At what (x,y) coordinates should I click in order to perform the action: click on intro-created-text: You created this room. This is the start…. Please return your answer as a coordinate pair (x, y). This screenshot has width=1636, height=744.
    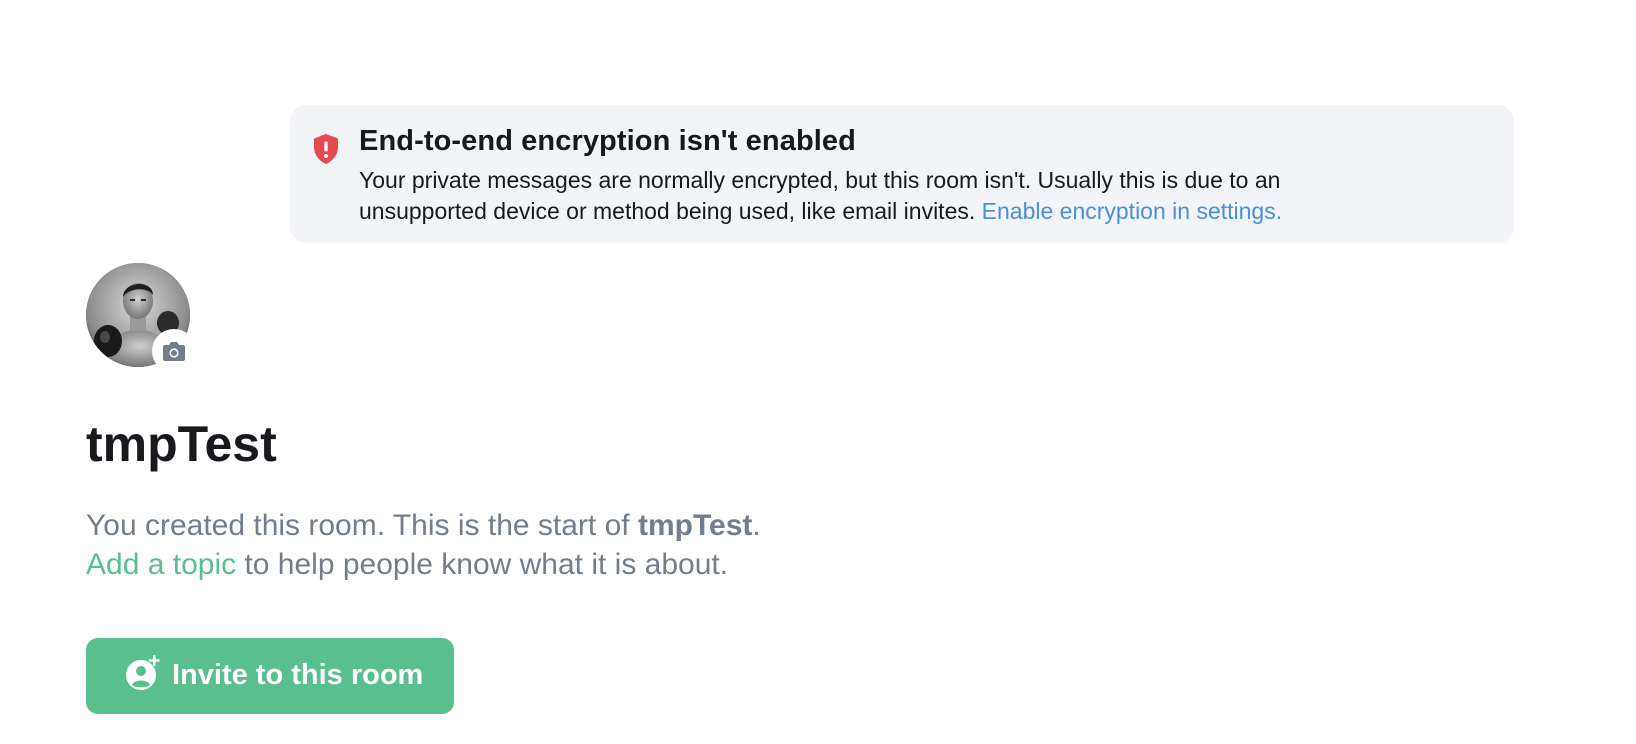
    Looking at the image, I should click on (358, 525).